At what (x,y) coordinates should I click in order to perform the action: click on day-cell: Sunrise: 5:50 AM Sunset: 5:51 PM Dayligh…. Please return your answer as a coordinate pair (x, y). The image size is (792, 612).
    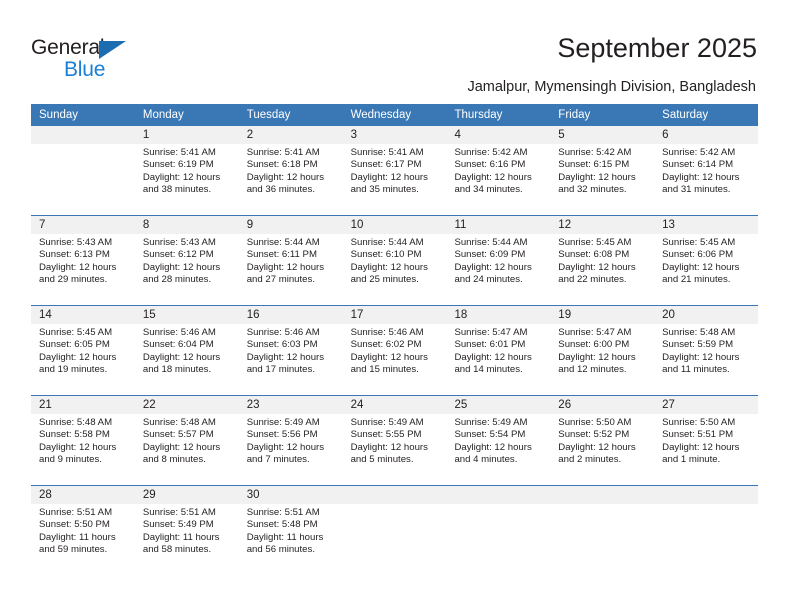
    Looking at the image, I should click on (706, 450).